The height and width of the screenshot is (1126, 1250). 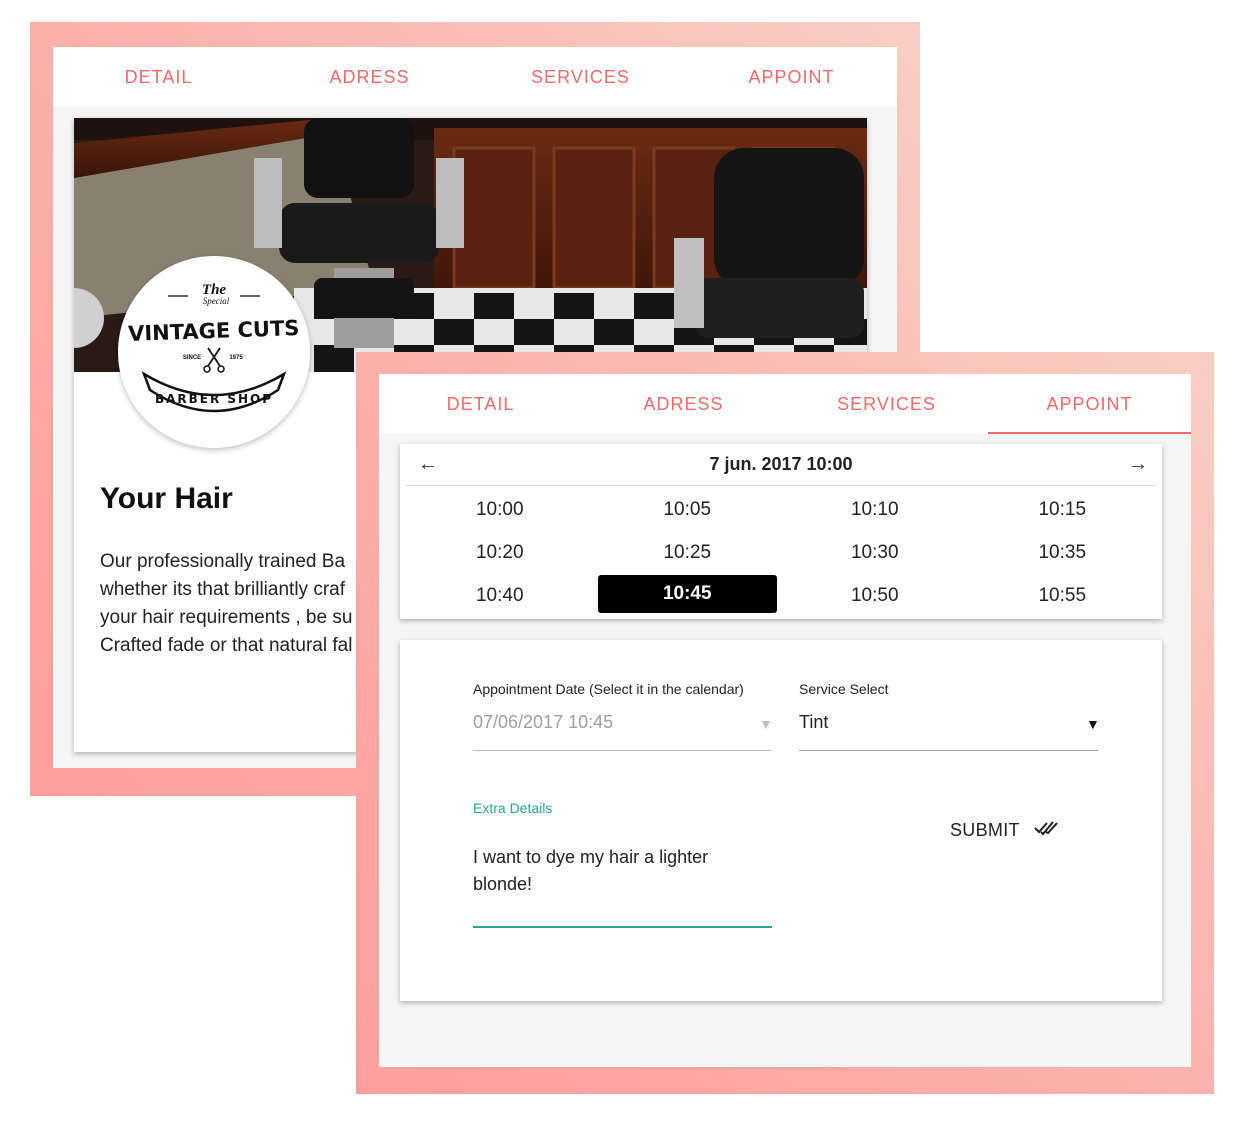 I want to click on submit-button: SUBMIT, so click(x=1004, y=830).